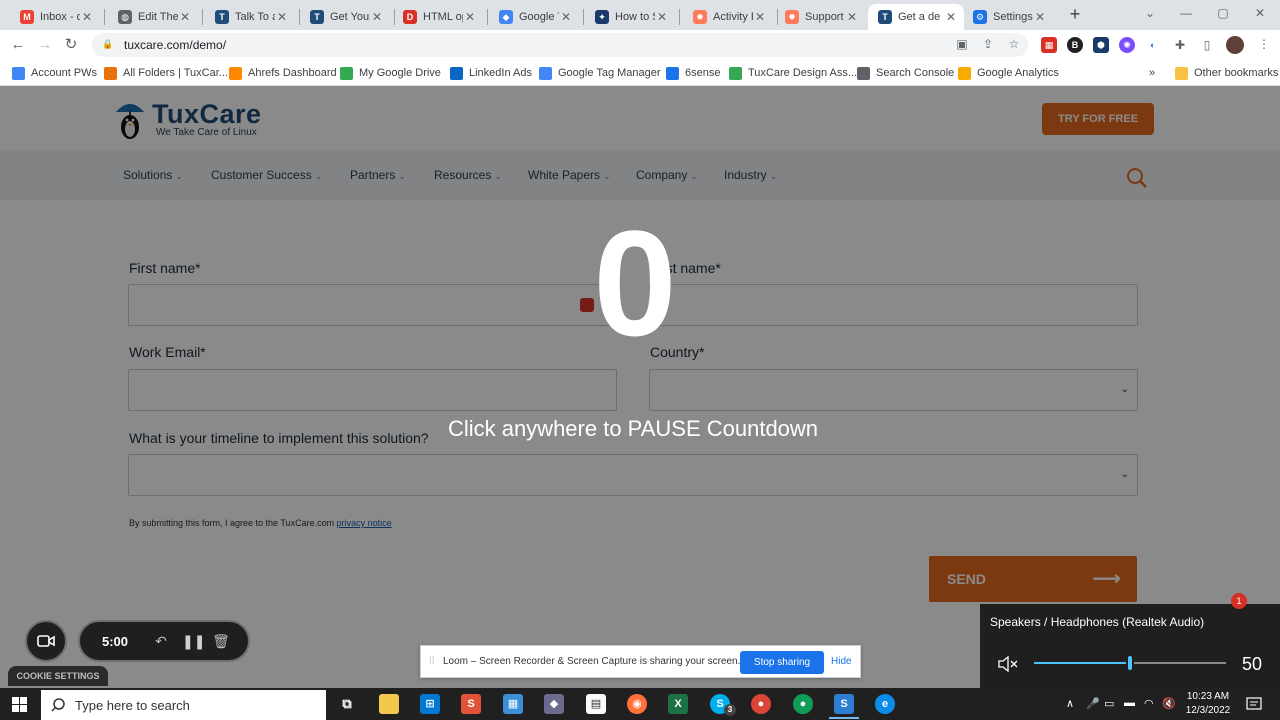 Image resolution: width=1280 pixels, height=720 pixels. Describe the element at coordinates (389, 704) in the screenshot. I see `file-explorer-icon` at that location.